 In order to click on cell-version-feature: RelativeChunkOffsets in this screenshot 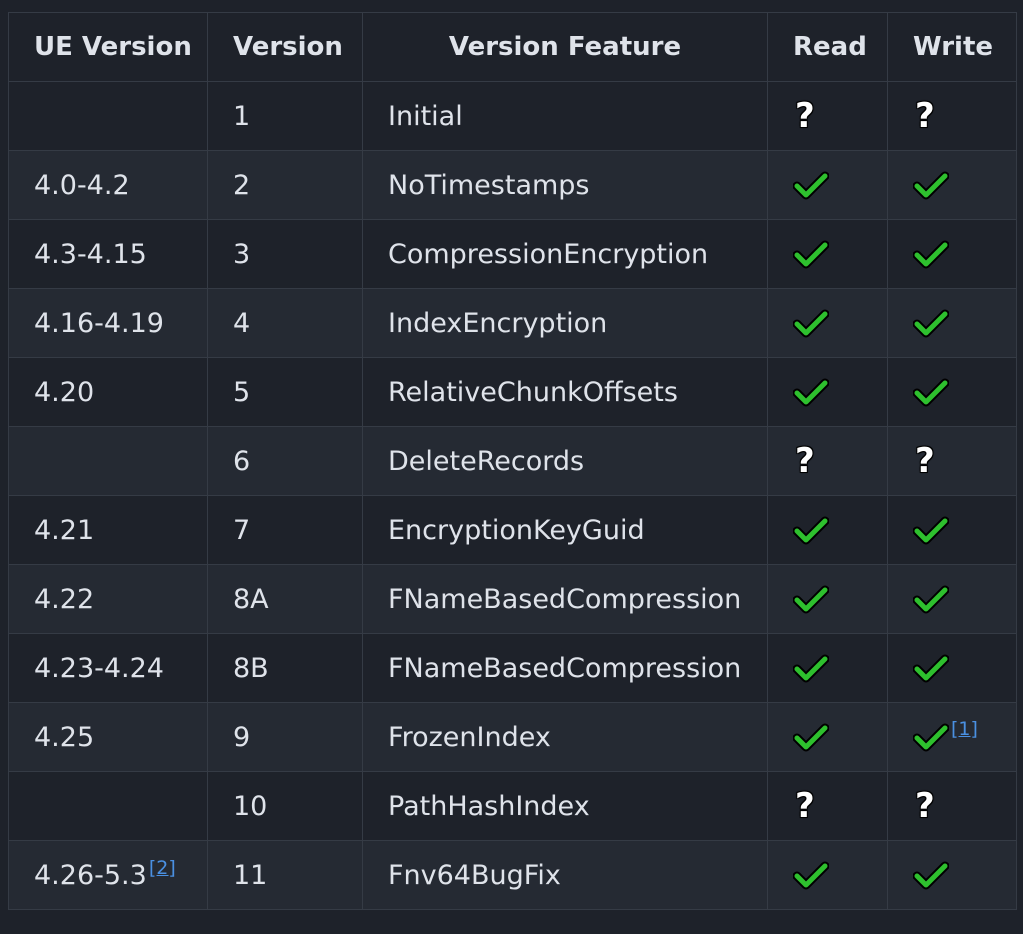, I will do `click(565, 392)`.